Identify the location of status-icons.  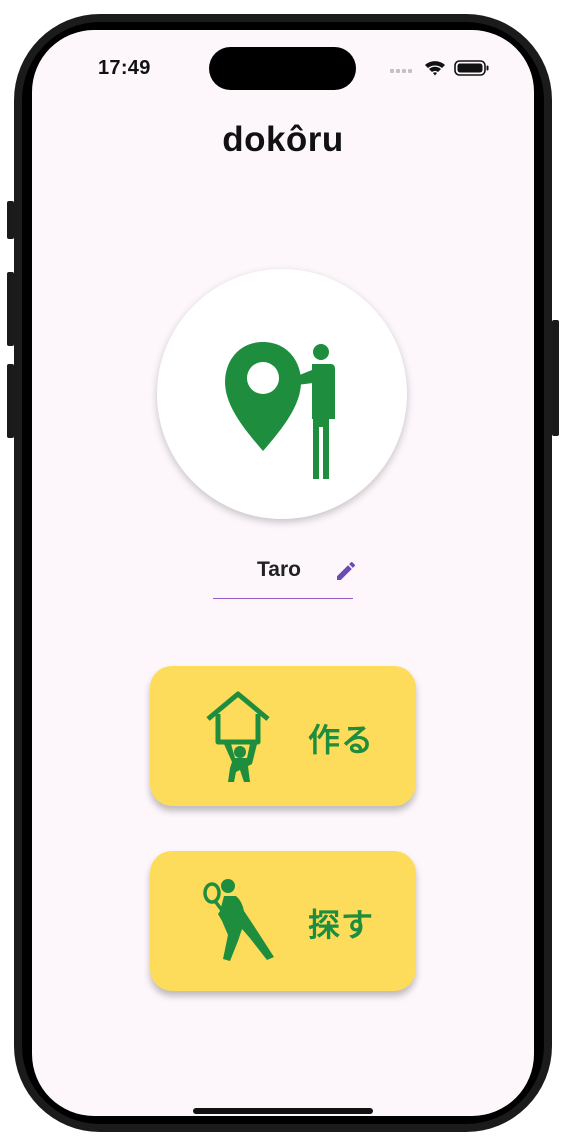
(439, 68).